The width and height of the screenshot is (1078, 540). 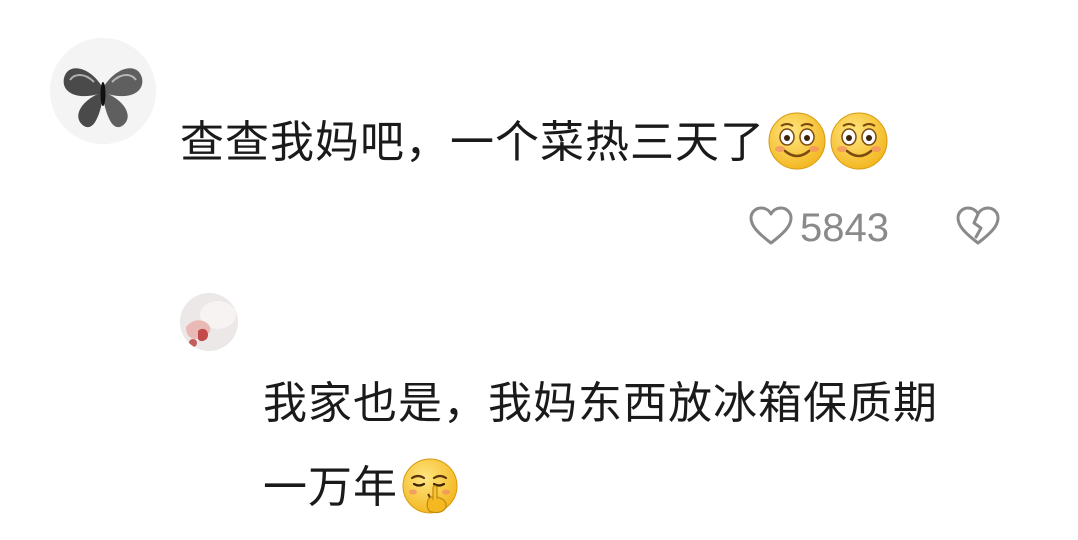 I want to click on heart-outline-icon, so click(x=771, y=228).